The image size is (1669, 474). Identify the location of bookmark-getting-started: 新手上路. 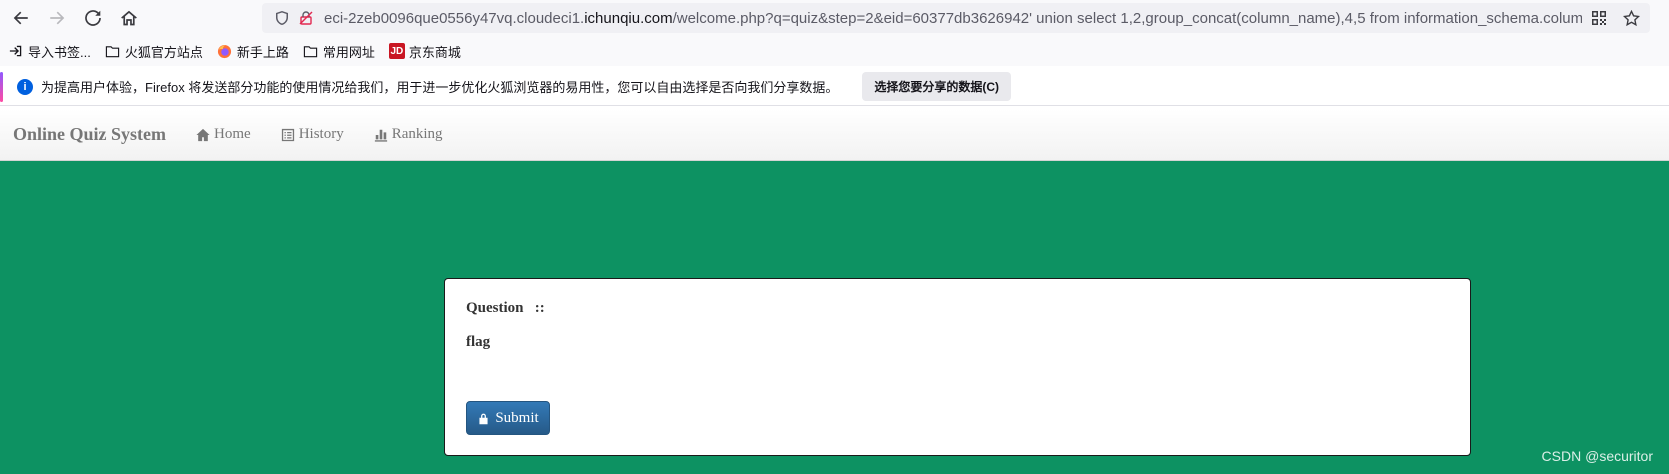
(253, 51).